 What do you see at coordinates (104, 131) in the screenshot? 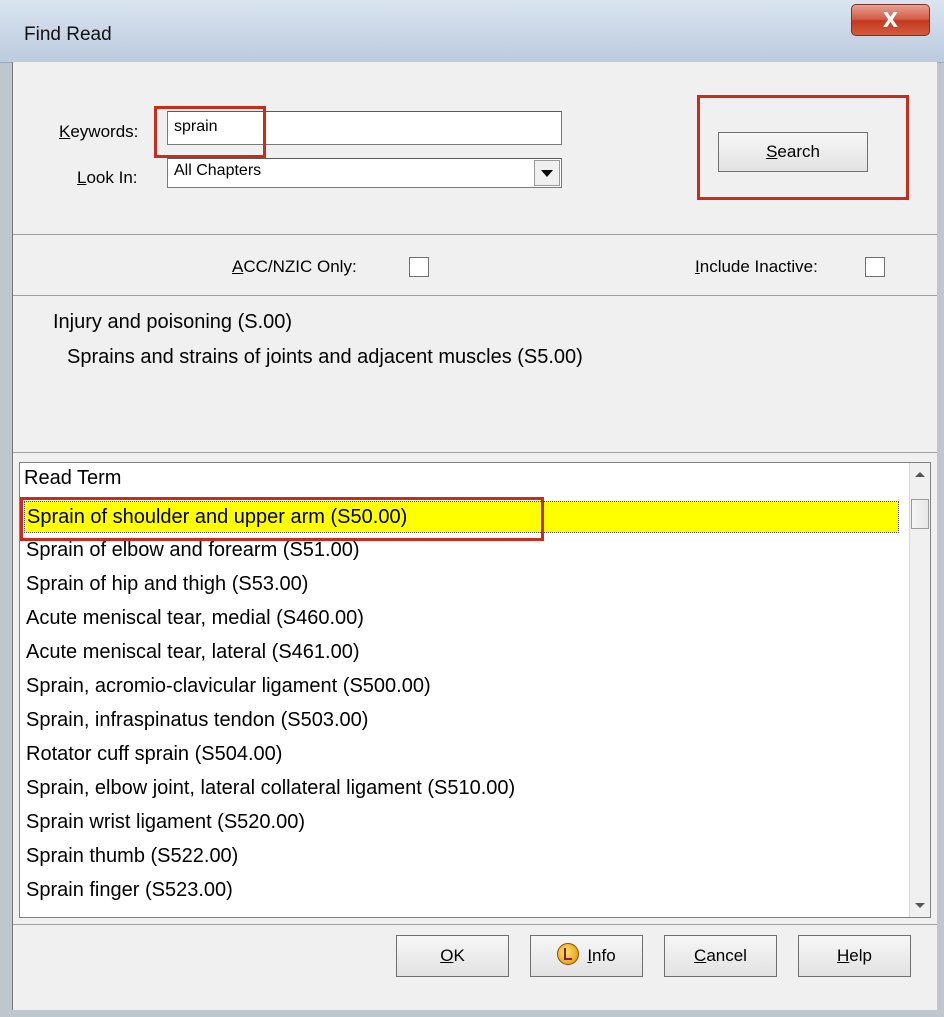
I see `keywords-label-rest: eywords:` at bounding box center [104, 131].